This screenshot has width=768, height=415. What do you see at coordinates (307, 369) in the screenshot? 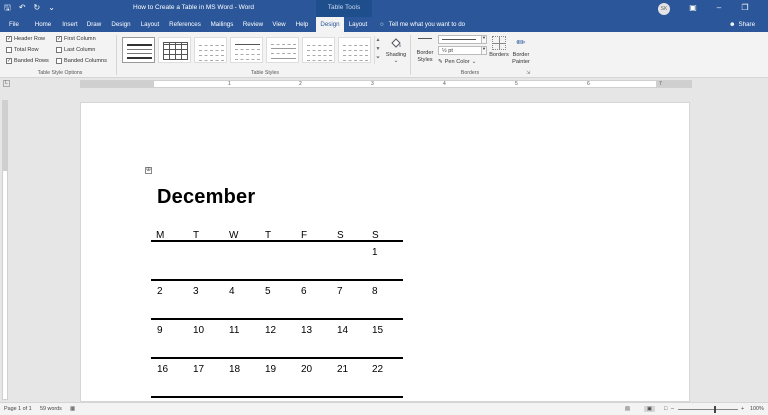
I see `day-cell: 20` at bounding box center [307, 369].